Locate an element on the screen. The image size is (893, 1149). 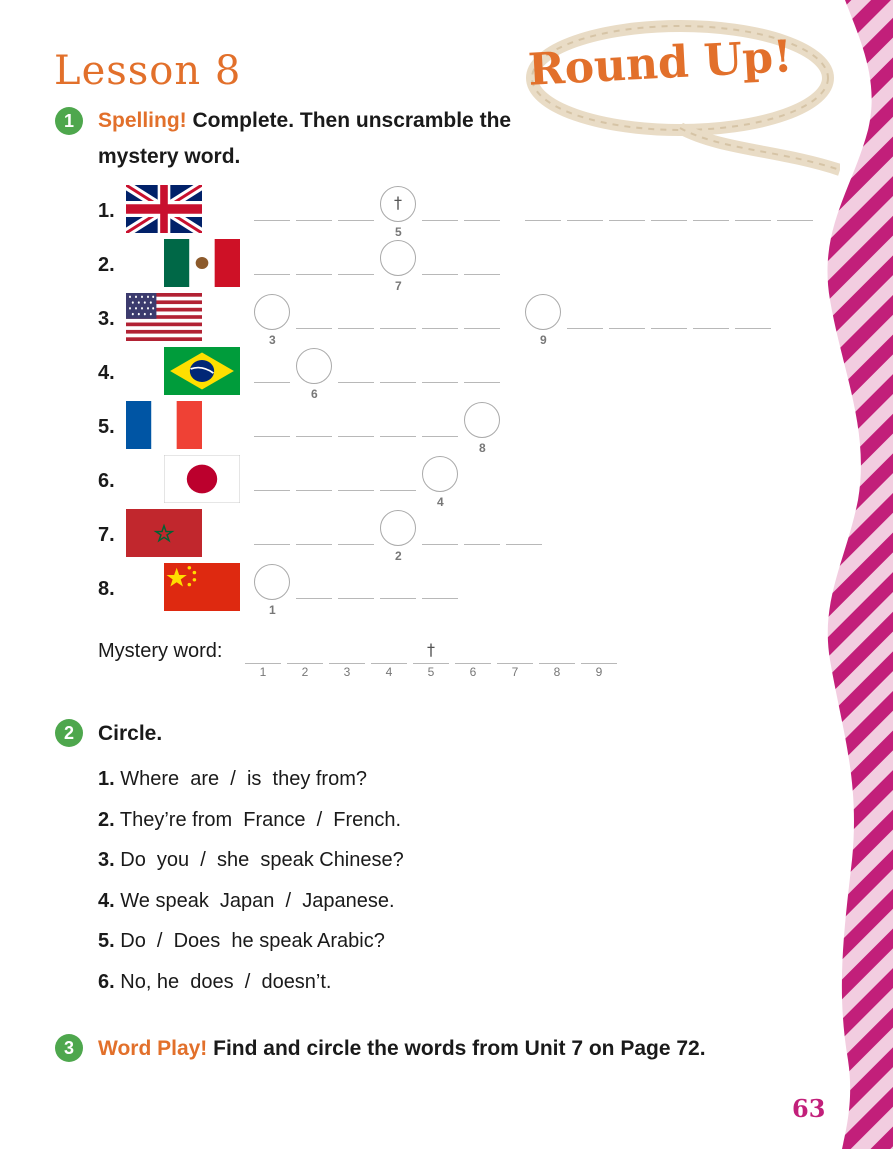
question-text: They’re from France / French. is located at coordinates (260, 820).